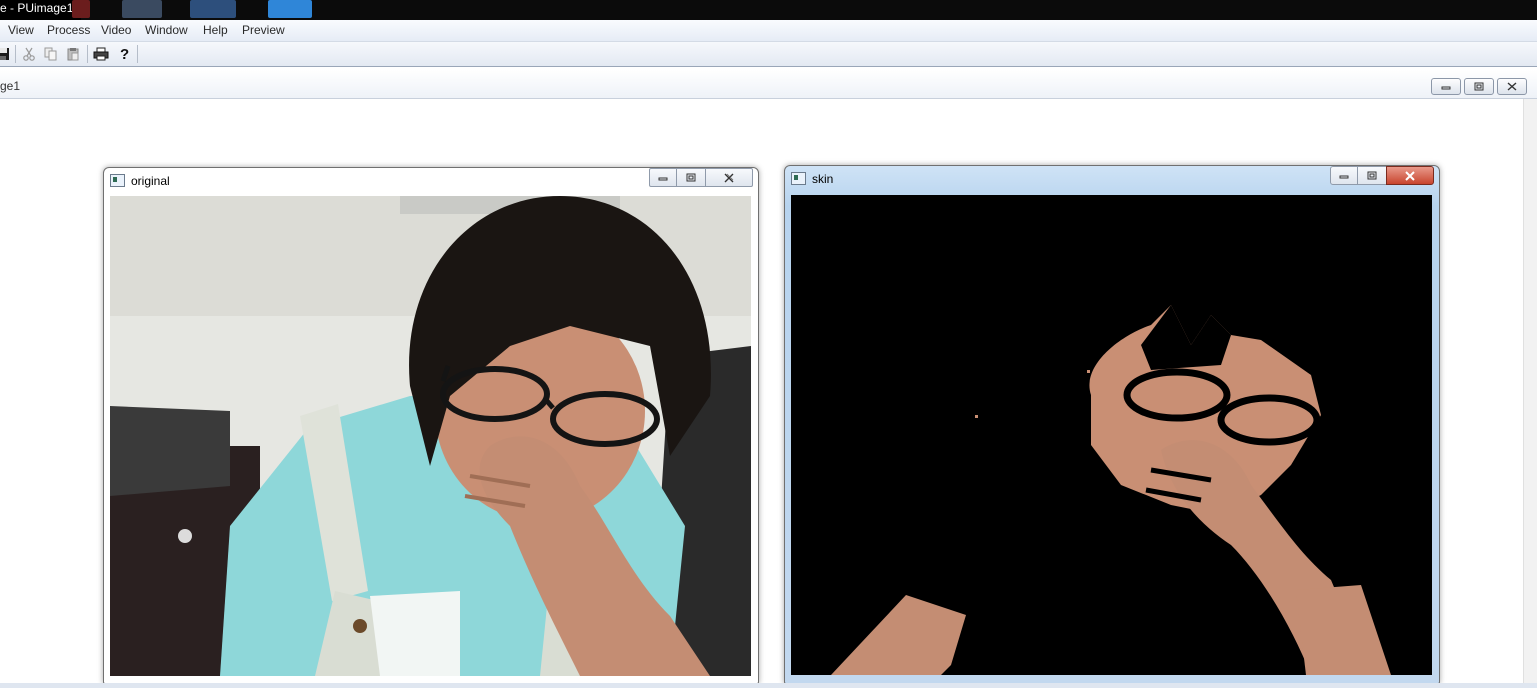 This screenshot has width=1537, height=688. What do you see at coordinates (768, 84) in the screenshot?
I see `mdi-child-caption: ge1` at bounding box center [768, 84].